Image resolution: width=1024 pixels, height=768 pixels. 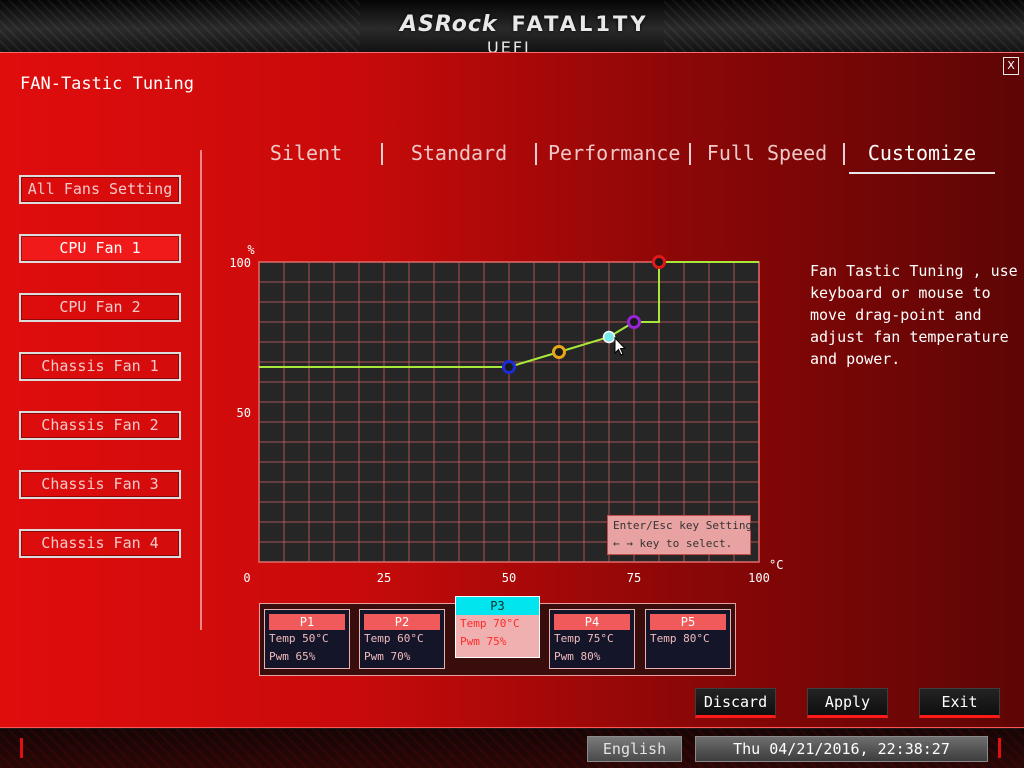 I want to click on point-card-pwm: Pwm 70%, so click(x=387, y=656).